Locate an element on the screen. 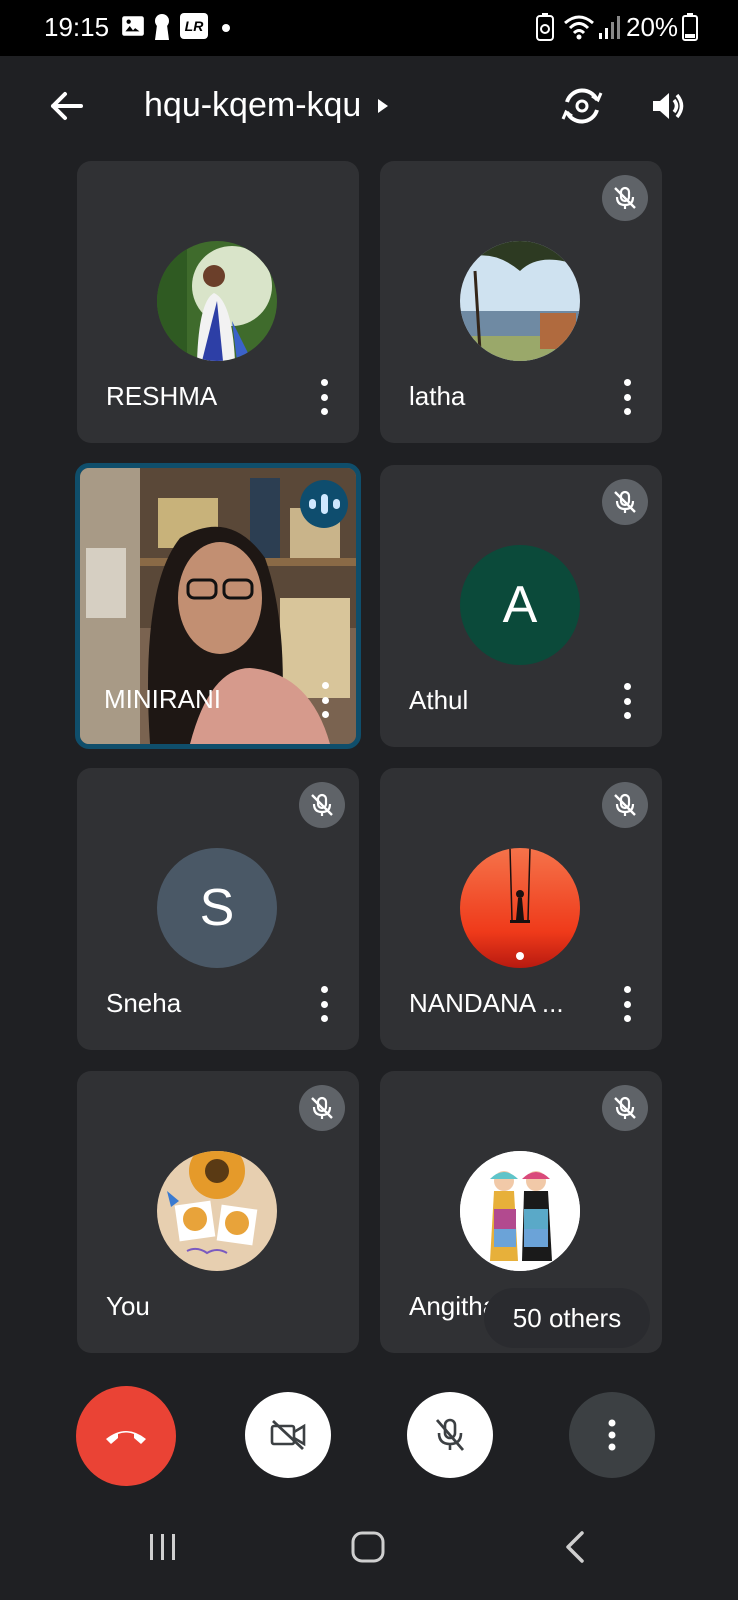  wifi-icon is located at coordinates (579, 27).